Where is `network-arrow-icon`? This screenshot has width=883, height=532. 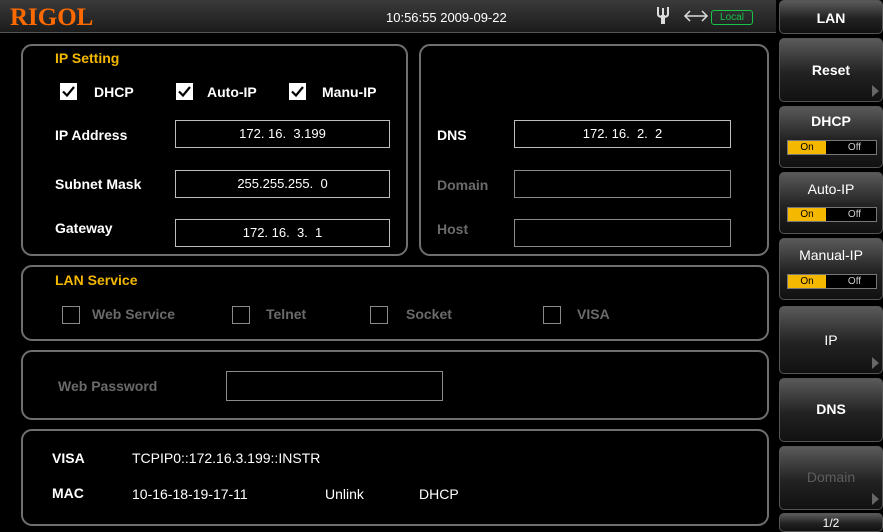
network-arrow-icon is located at coordinates (696, 16).